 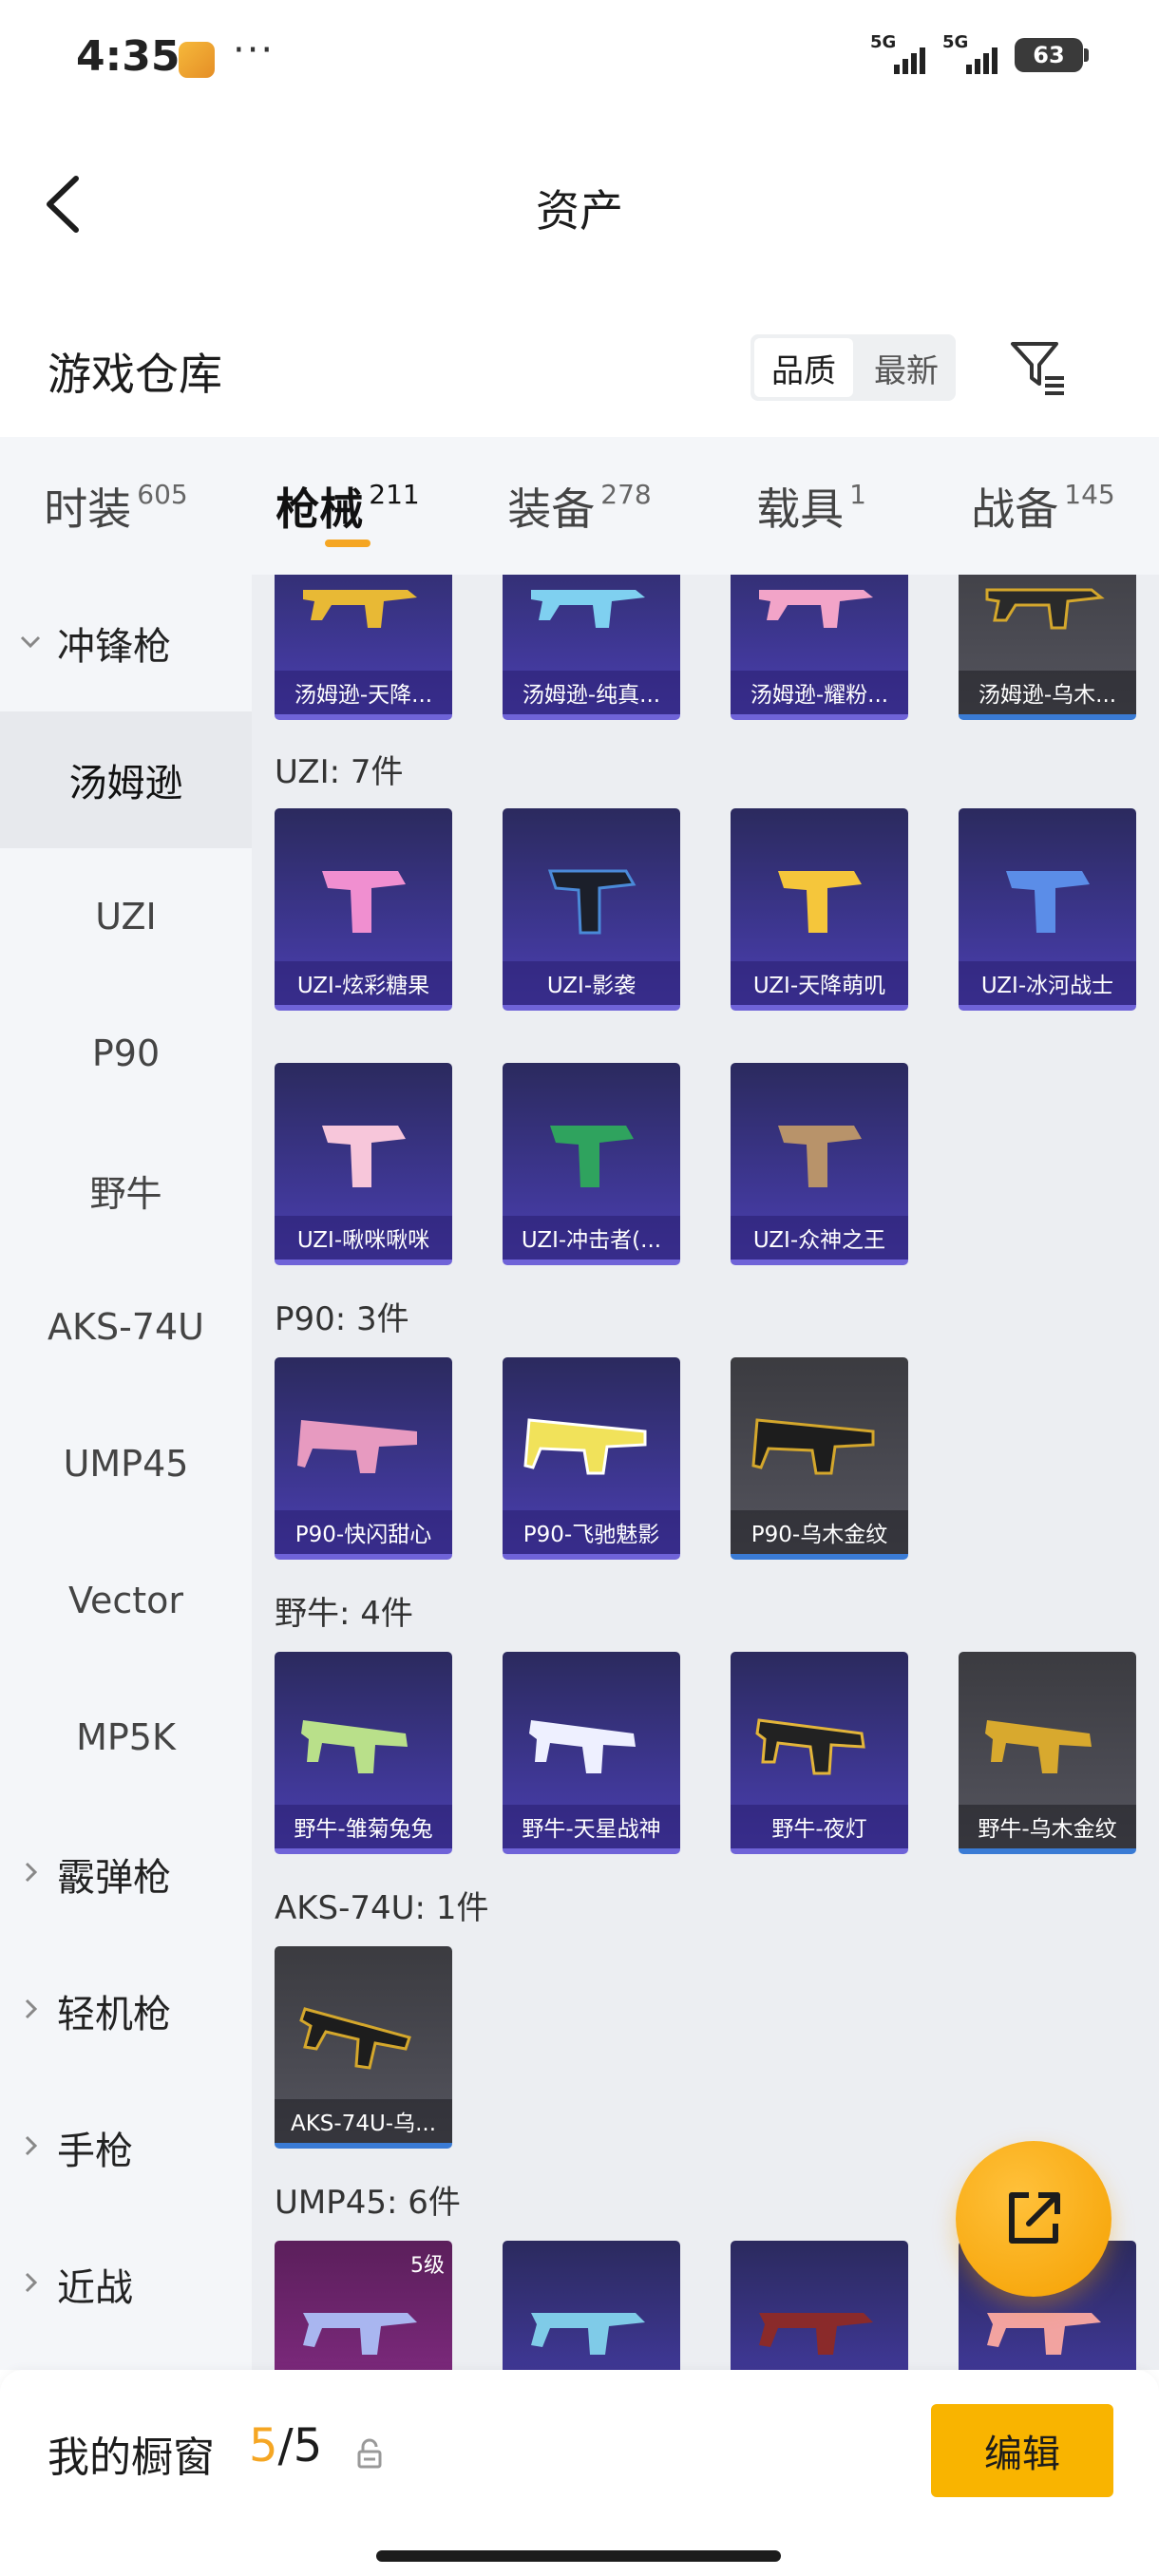 I want to click on status-bar: 4:35 ··· 5G 5G 63, so click(x=579, y=59).